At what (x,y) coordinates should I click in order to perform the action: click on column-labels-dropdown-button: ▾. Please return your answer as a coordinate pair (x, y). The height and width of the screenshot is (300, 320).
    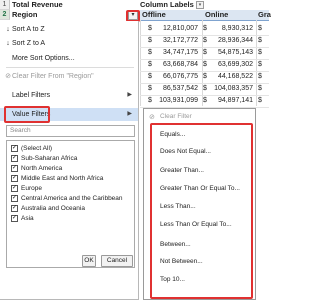
    Looking at the image, I should click on (200, 5).